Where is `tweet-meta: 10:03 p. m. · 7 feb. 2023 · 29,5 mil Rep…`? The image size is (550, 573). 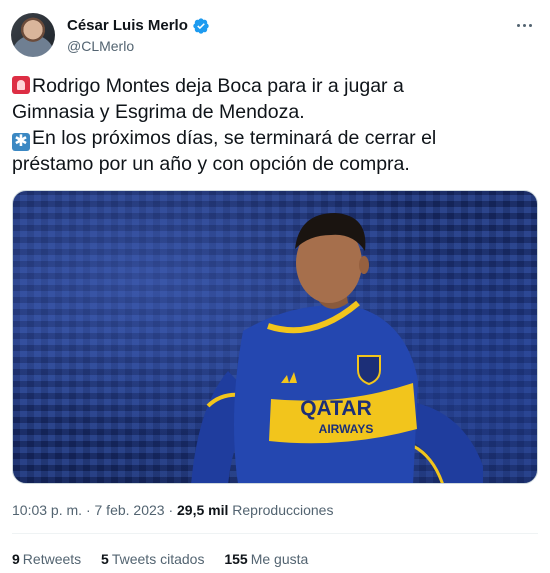
tweet-meta: 10:03 p. m. · 7 feb. 2023 · 29,5 mil Rep… is located at coordinates (172, 510).